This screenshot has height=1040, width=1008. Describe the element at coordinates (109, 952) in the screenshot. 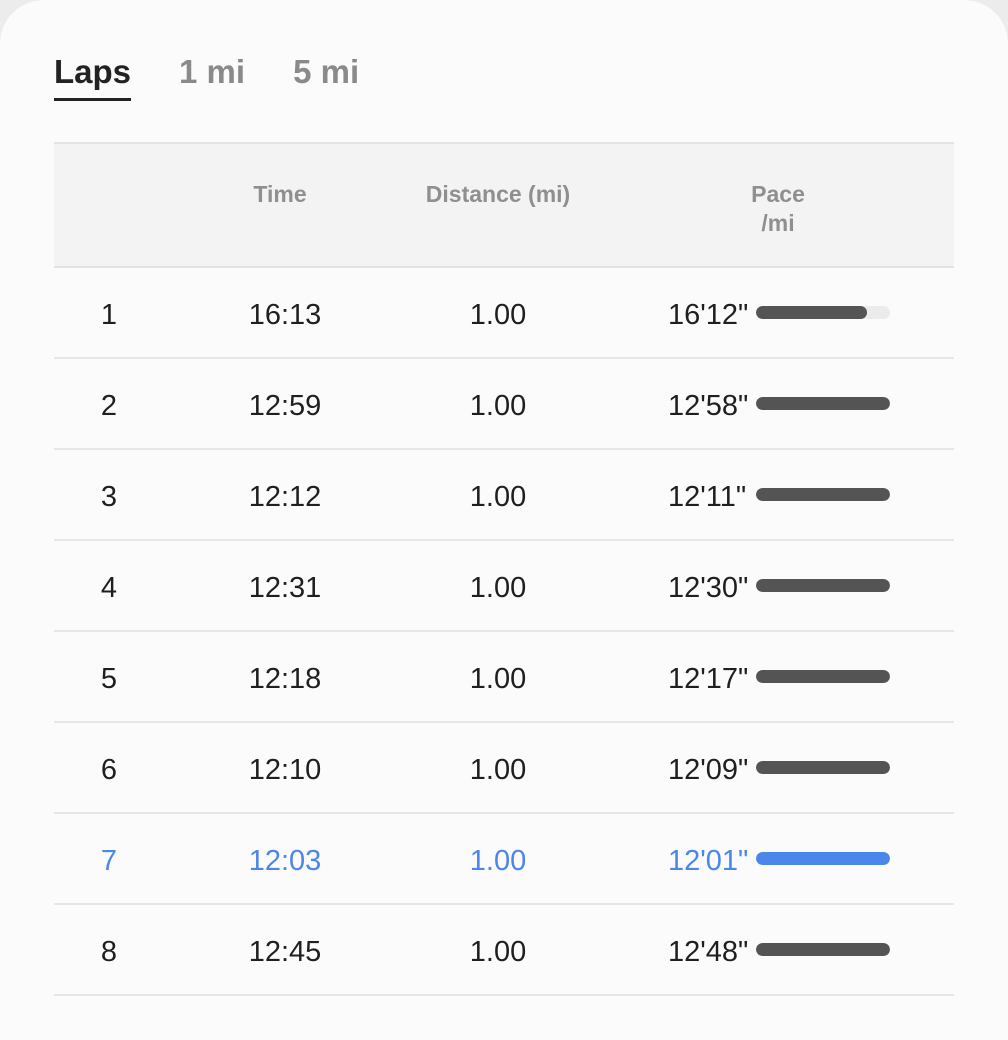

I see `lap-number: 8` at that location.